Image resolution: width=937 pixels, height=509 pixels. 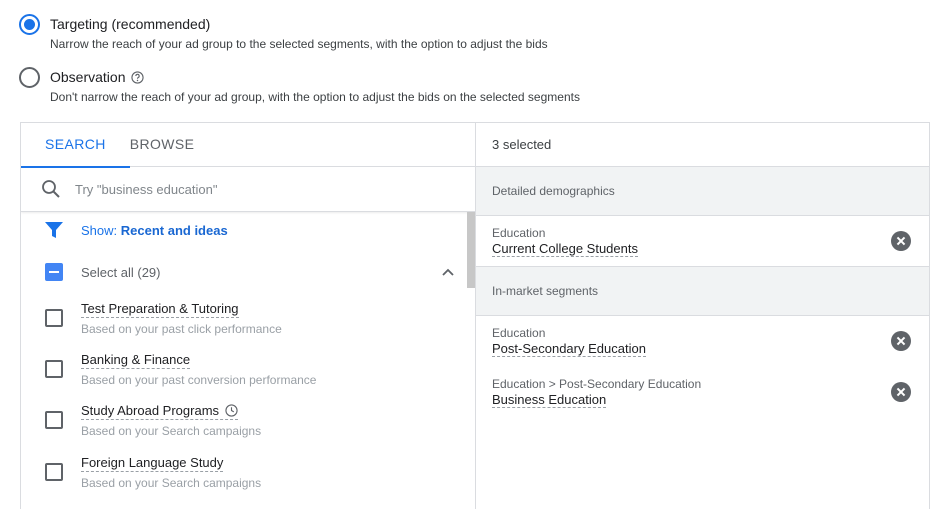 I want to click on selected-item: Education Current College Students, so click(x=702, y=241).